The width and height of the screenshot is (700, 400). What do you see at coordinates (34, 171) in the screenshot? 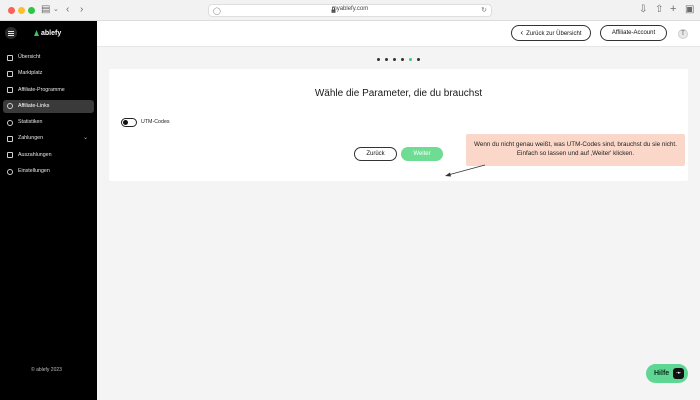
I see `sidebar-item-label: Einstellungen` at bounding box center [34, 171].